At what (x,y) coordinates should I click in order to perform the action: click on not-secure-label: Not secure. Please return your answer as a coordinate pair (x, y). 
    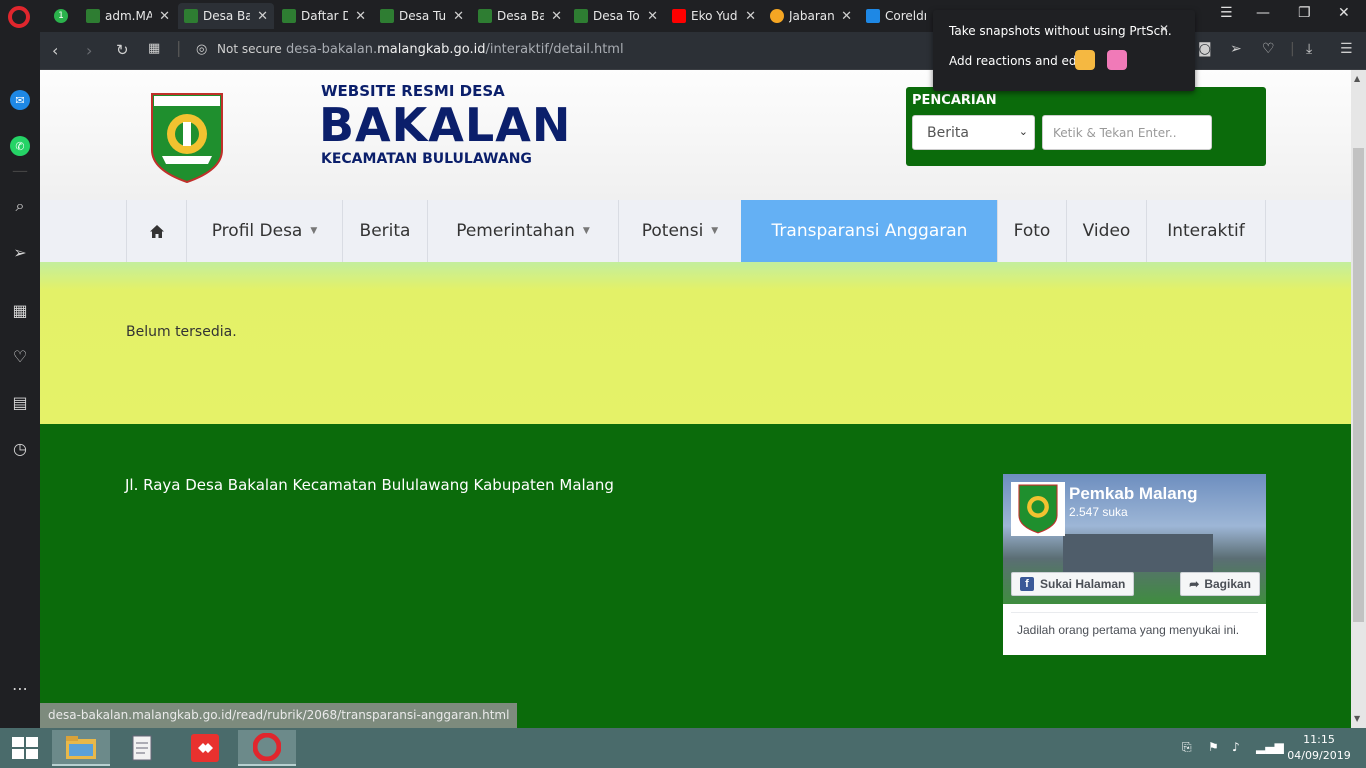
    Looking at the image, I should click on (249, 49).